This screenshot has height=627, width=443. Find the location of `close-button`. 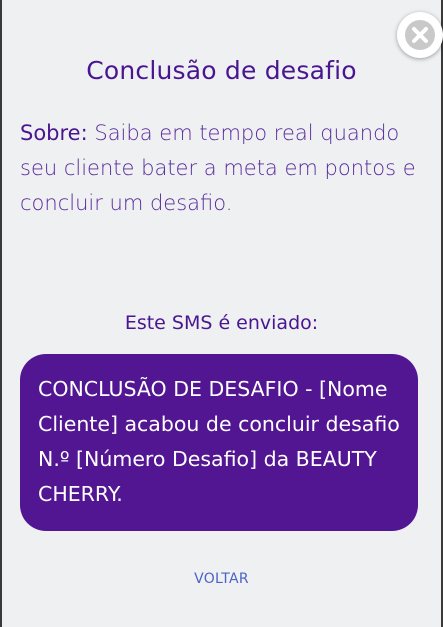

close-button is located at coordinates (420, 35).